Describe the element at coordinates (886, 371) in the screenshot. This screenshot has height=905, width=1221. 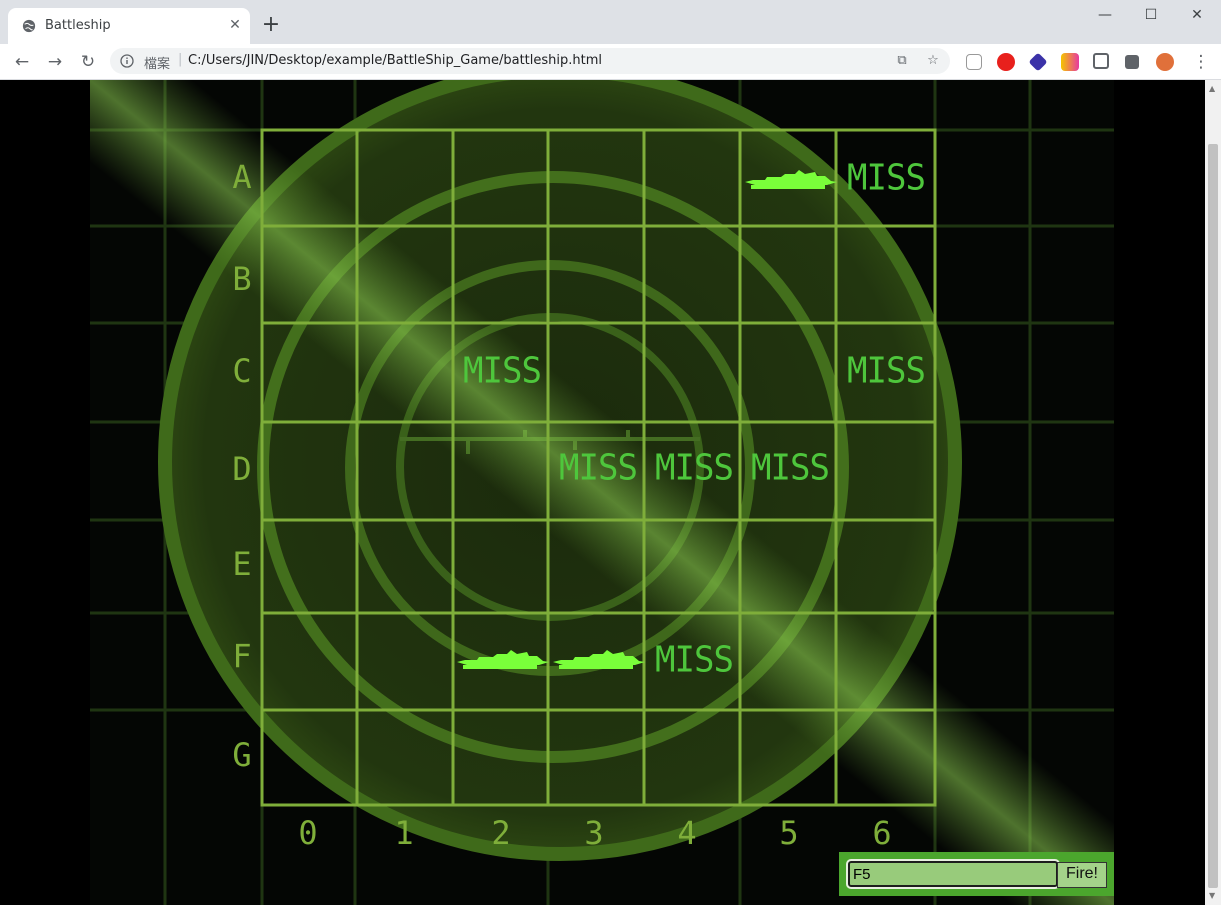
I see `miss-marker-c6: MISS` at that location.